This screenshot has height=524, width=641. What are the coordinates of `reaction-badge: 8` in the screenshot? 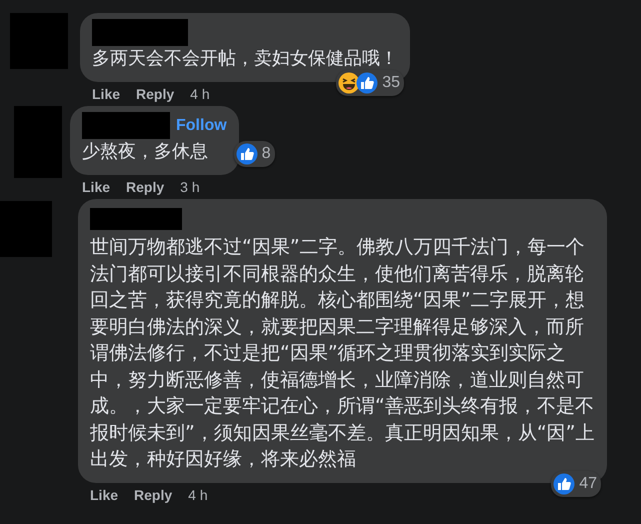 It's located at (254, 154).